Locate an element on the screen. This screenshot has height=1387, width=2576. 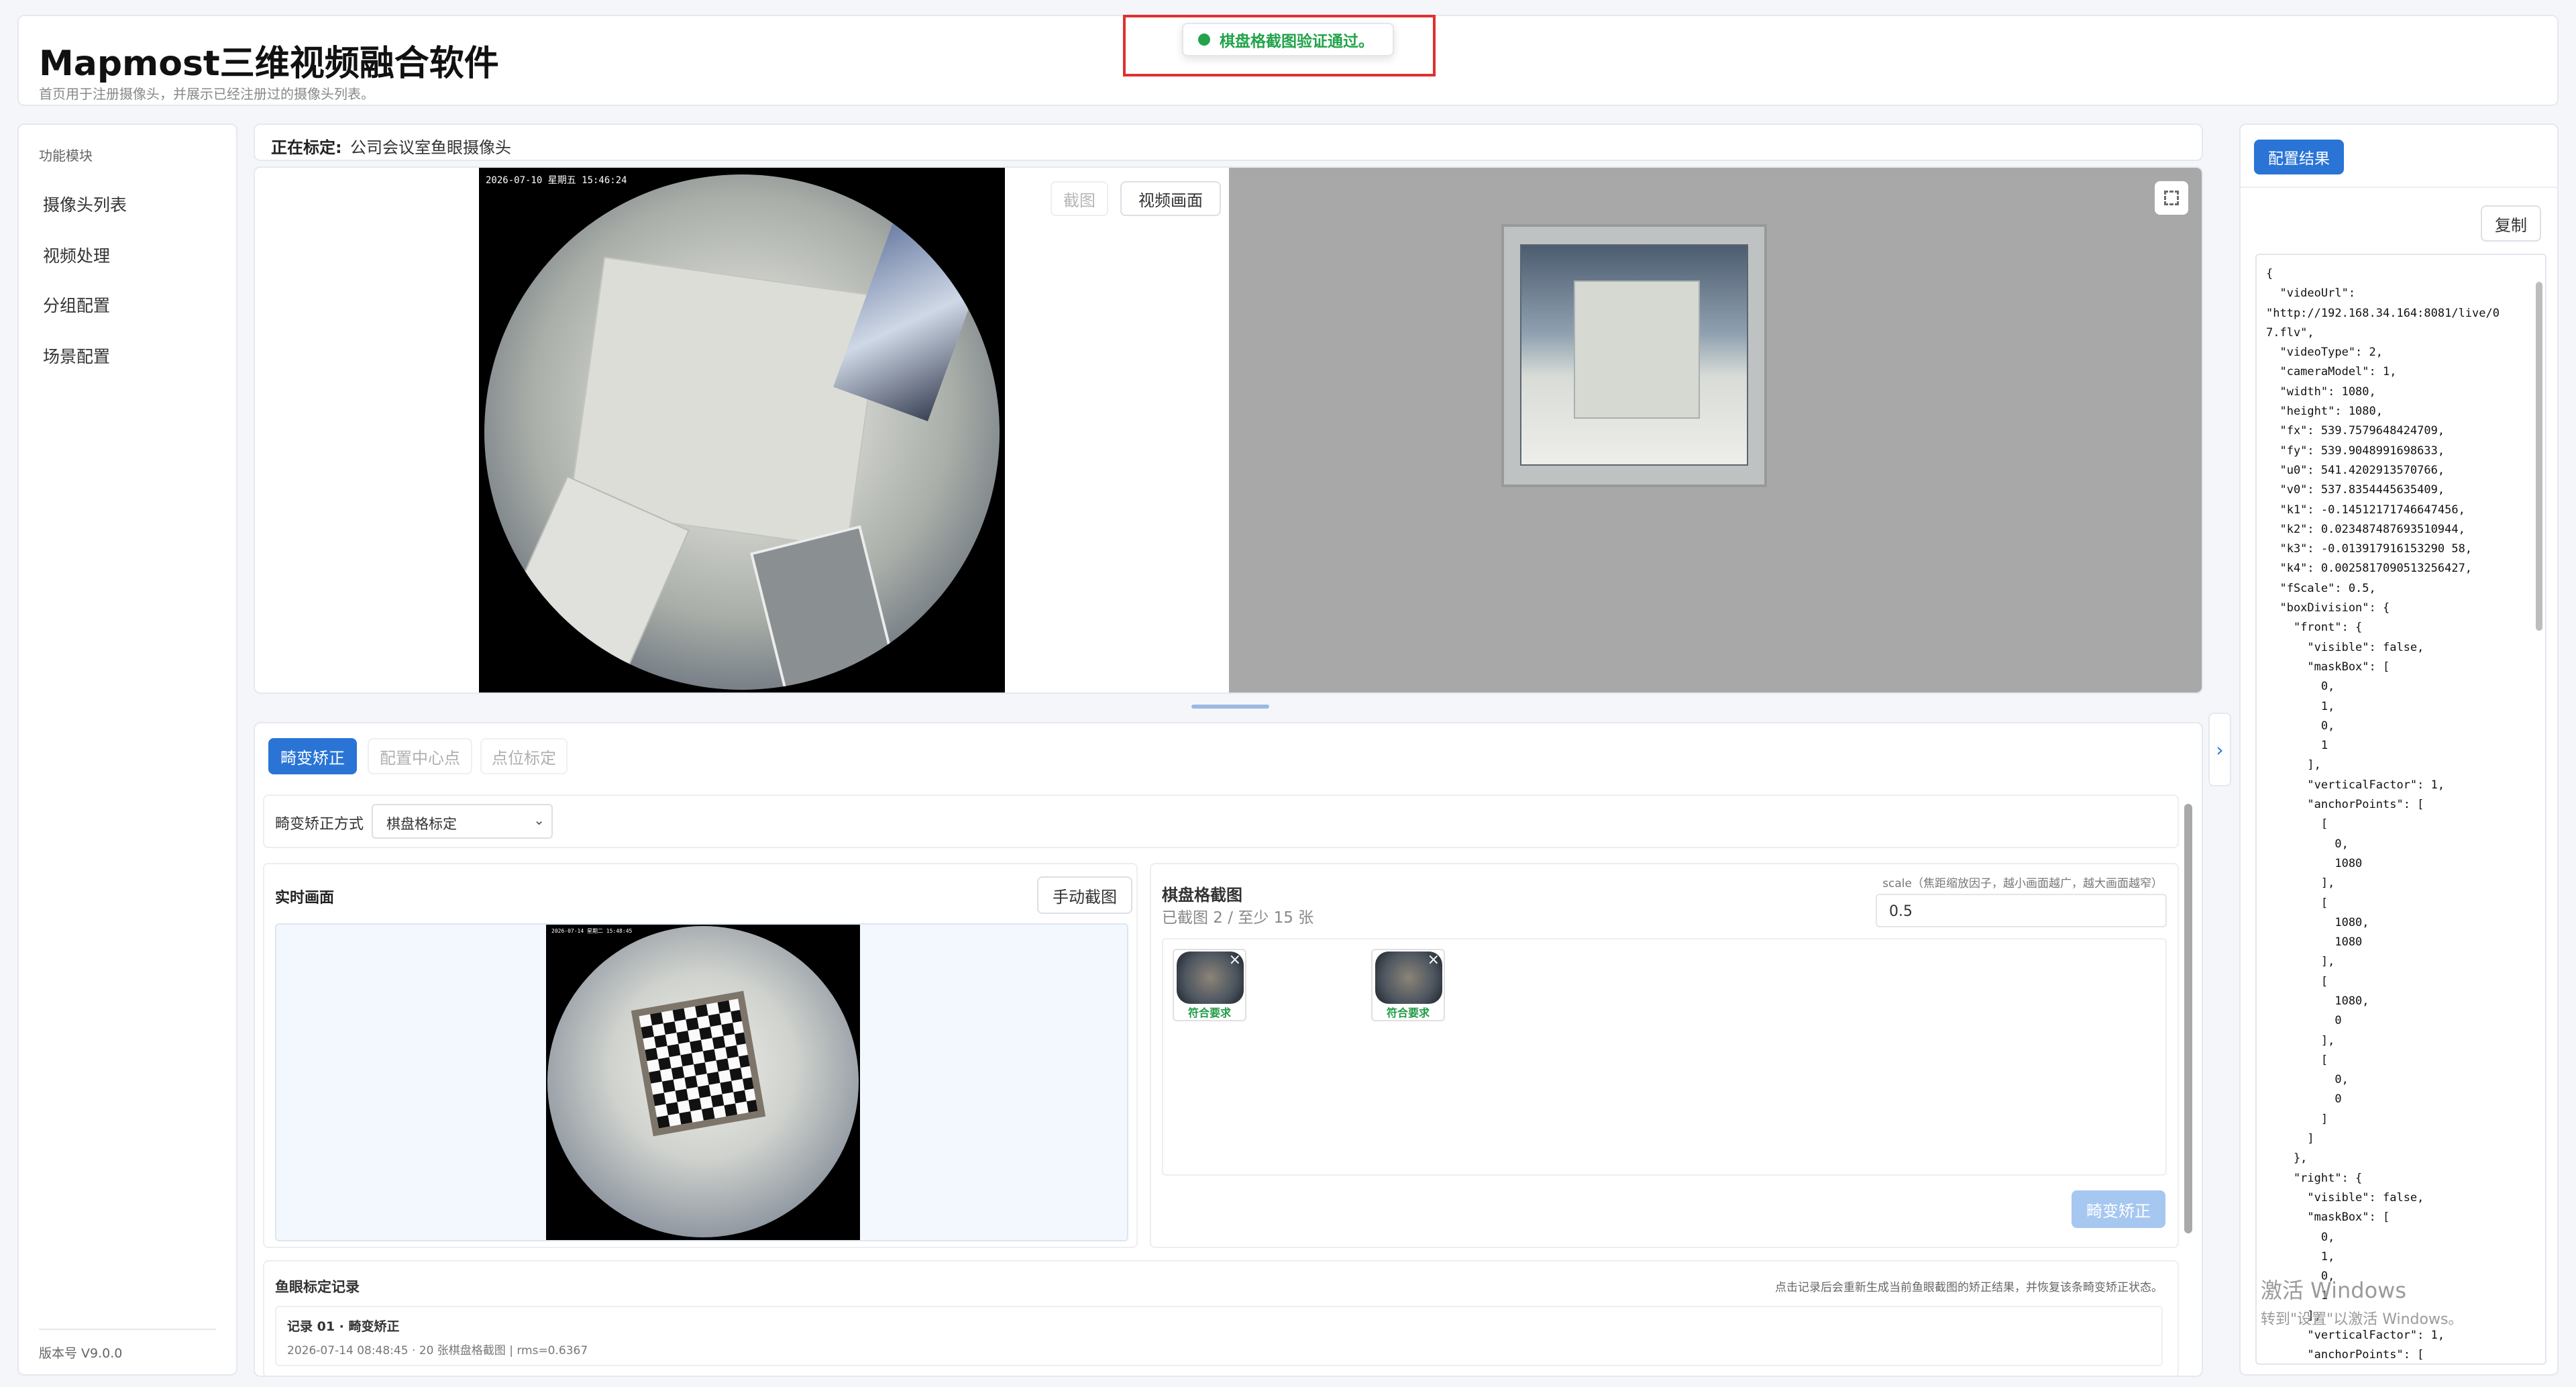
sidebar-item-group-config: 分组配置 is located at coordinates (76, 305).